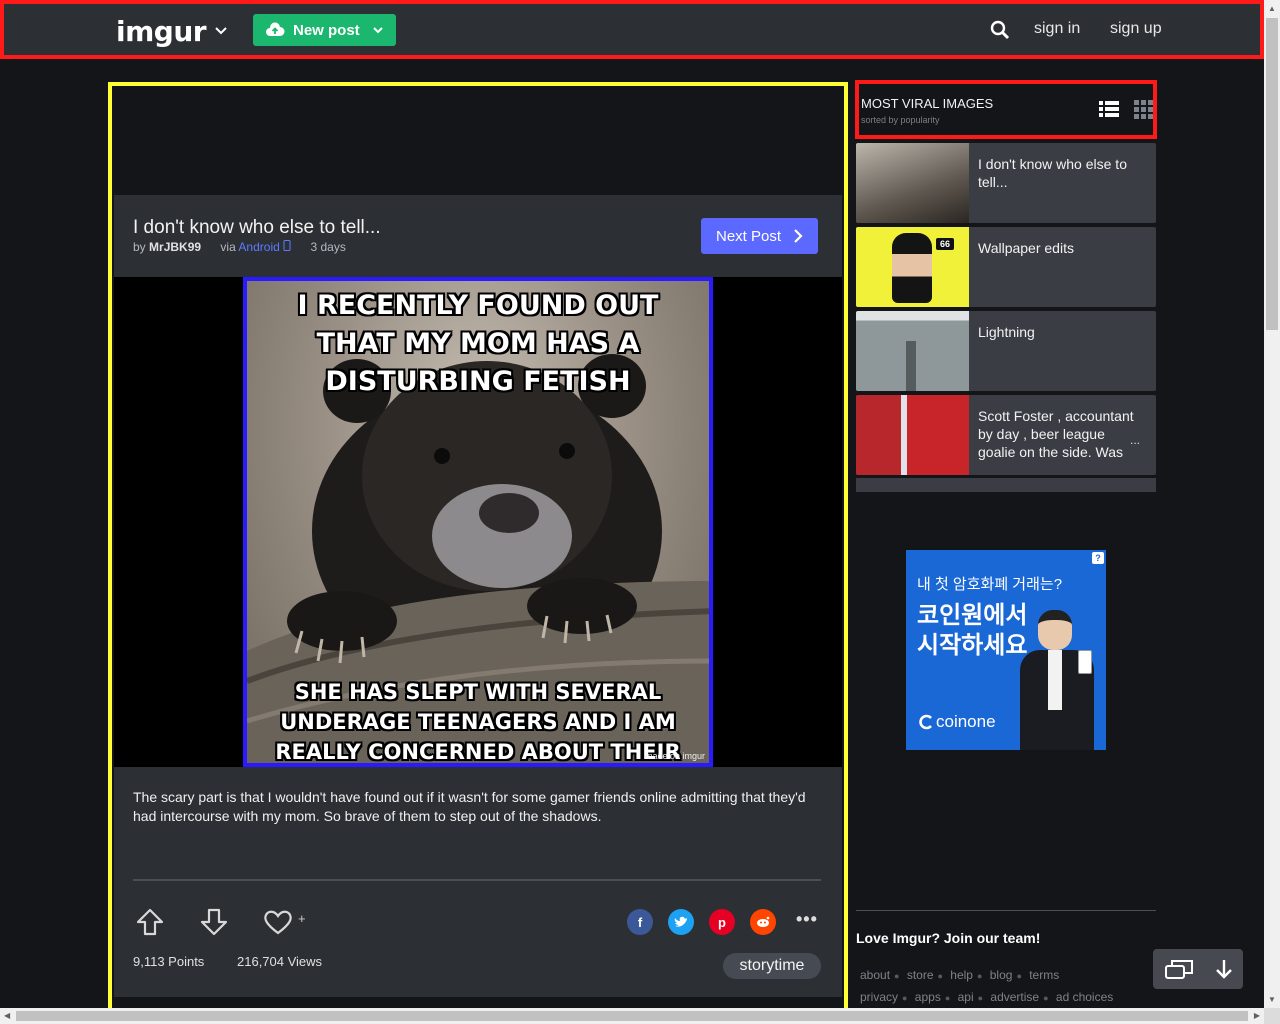 This screenshot has width=1280, height=1024. I want to click on tag-storytime: storytime, so click(772, 966).